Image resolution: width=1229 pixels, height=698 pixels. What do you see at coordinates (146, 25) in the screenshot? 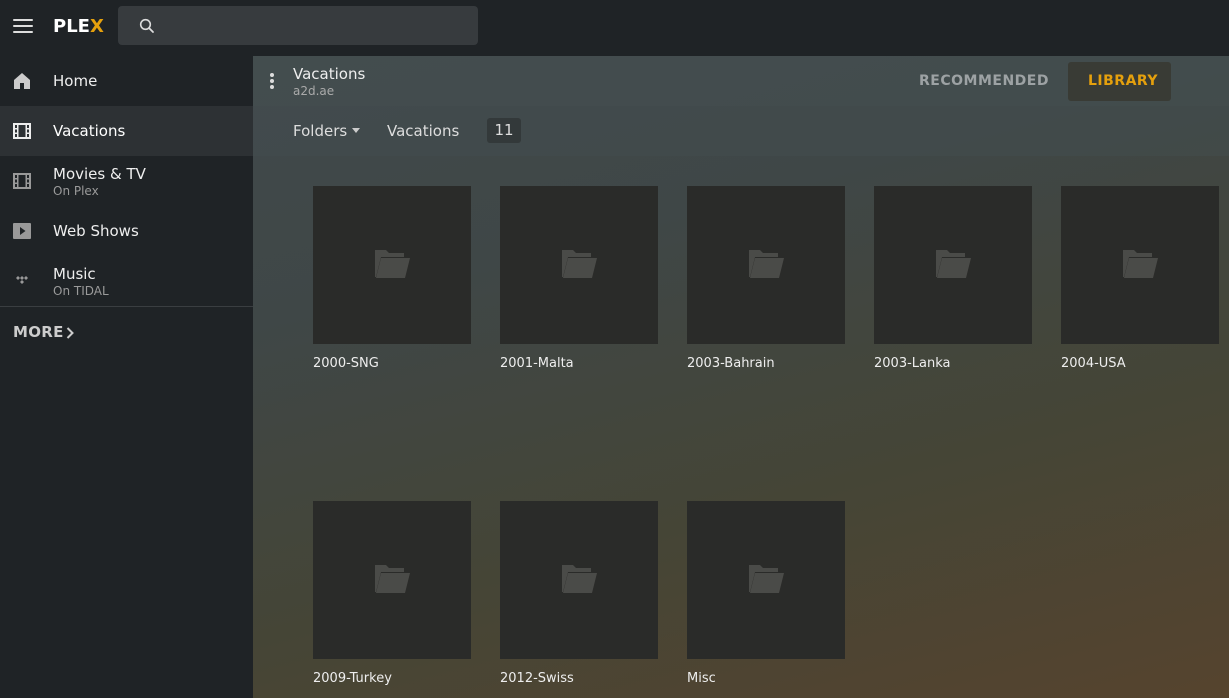
I see `search-icon` at bounding box center [146, 25].